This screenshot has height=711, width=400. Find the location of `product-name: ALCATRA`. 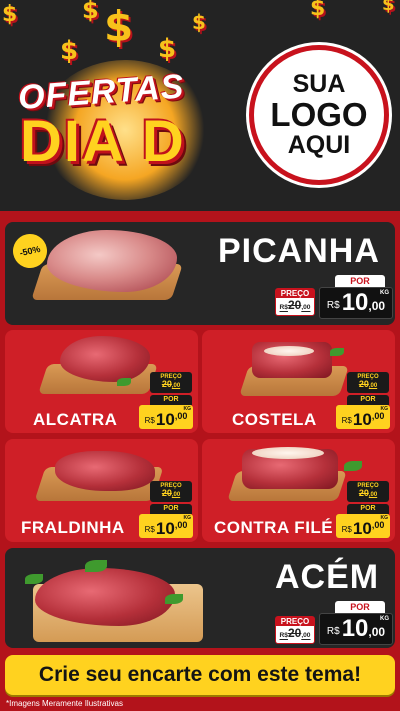

product-name: ALCATRA is located at coordinates (75, 419).